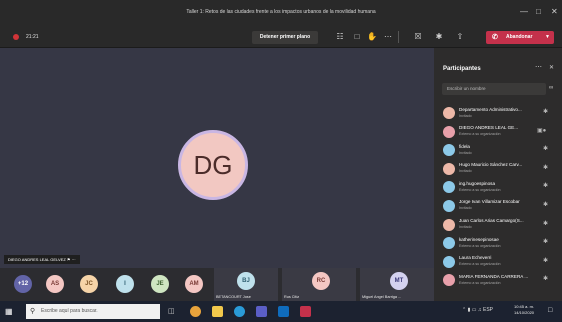 The width and height of the screenshot is (562, 322). I want to click on stop-spotlight-button: Detener primer plano, so click(285, 37).